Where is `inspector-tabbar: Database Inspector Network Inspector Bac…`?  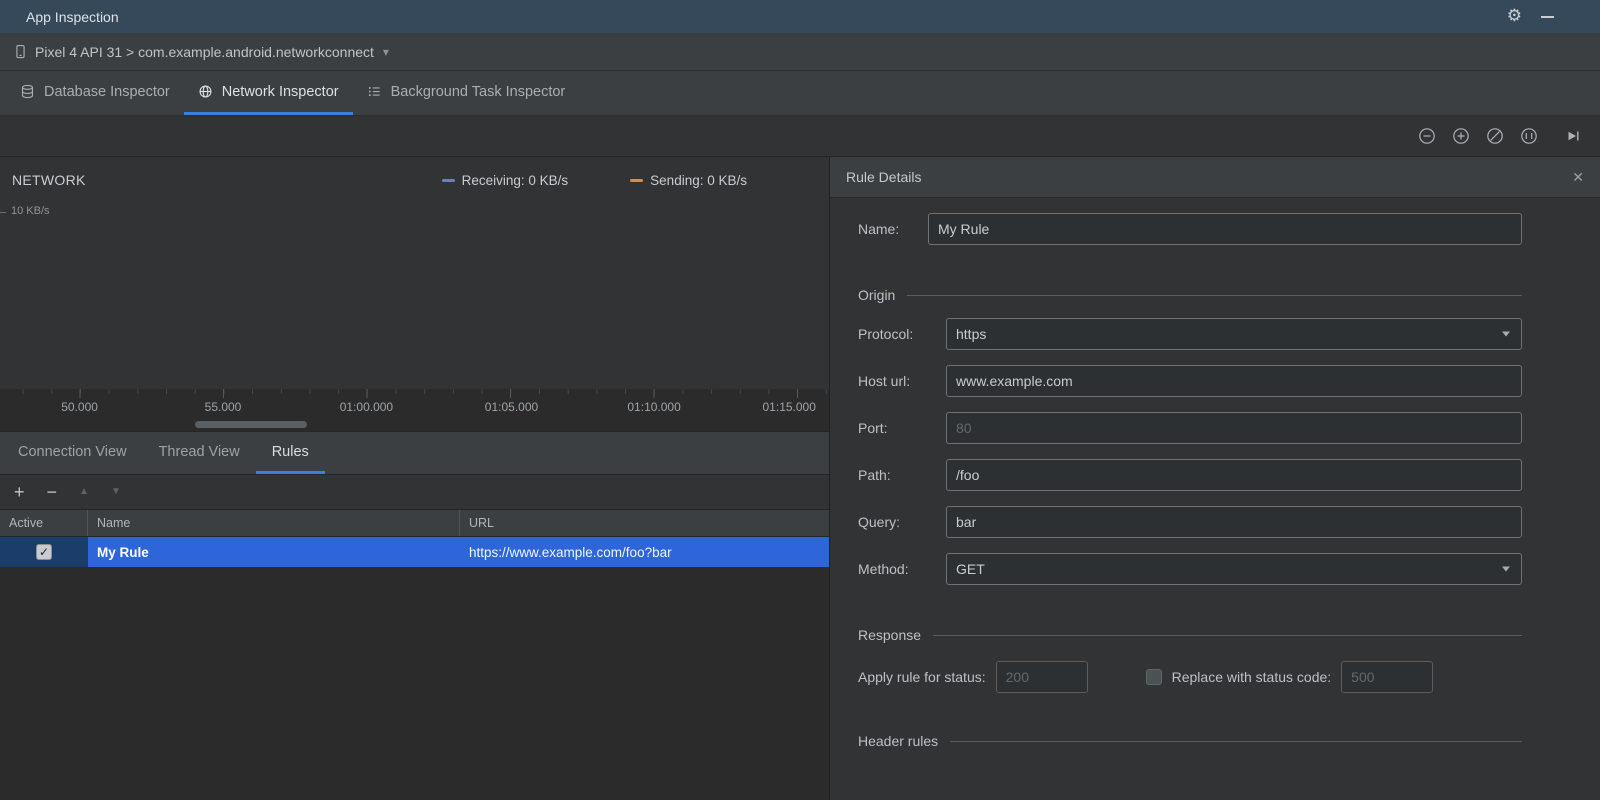 inspector-tabbar: Database Inspector Network Inspector Bac… is located at coordinates (800, 93).